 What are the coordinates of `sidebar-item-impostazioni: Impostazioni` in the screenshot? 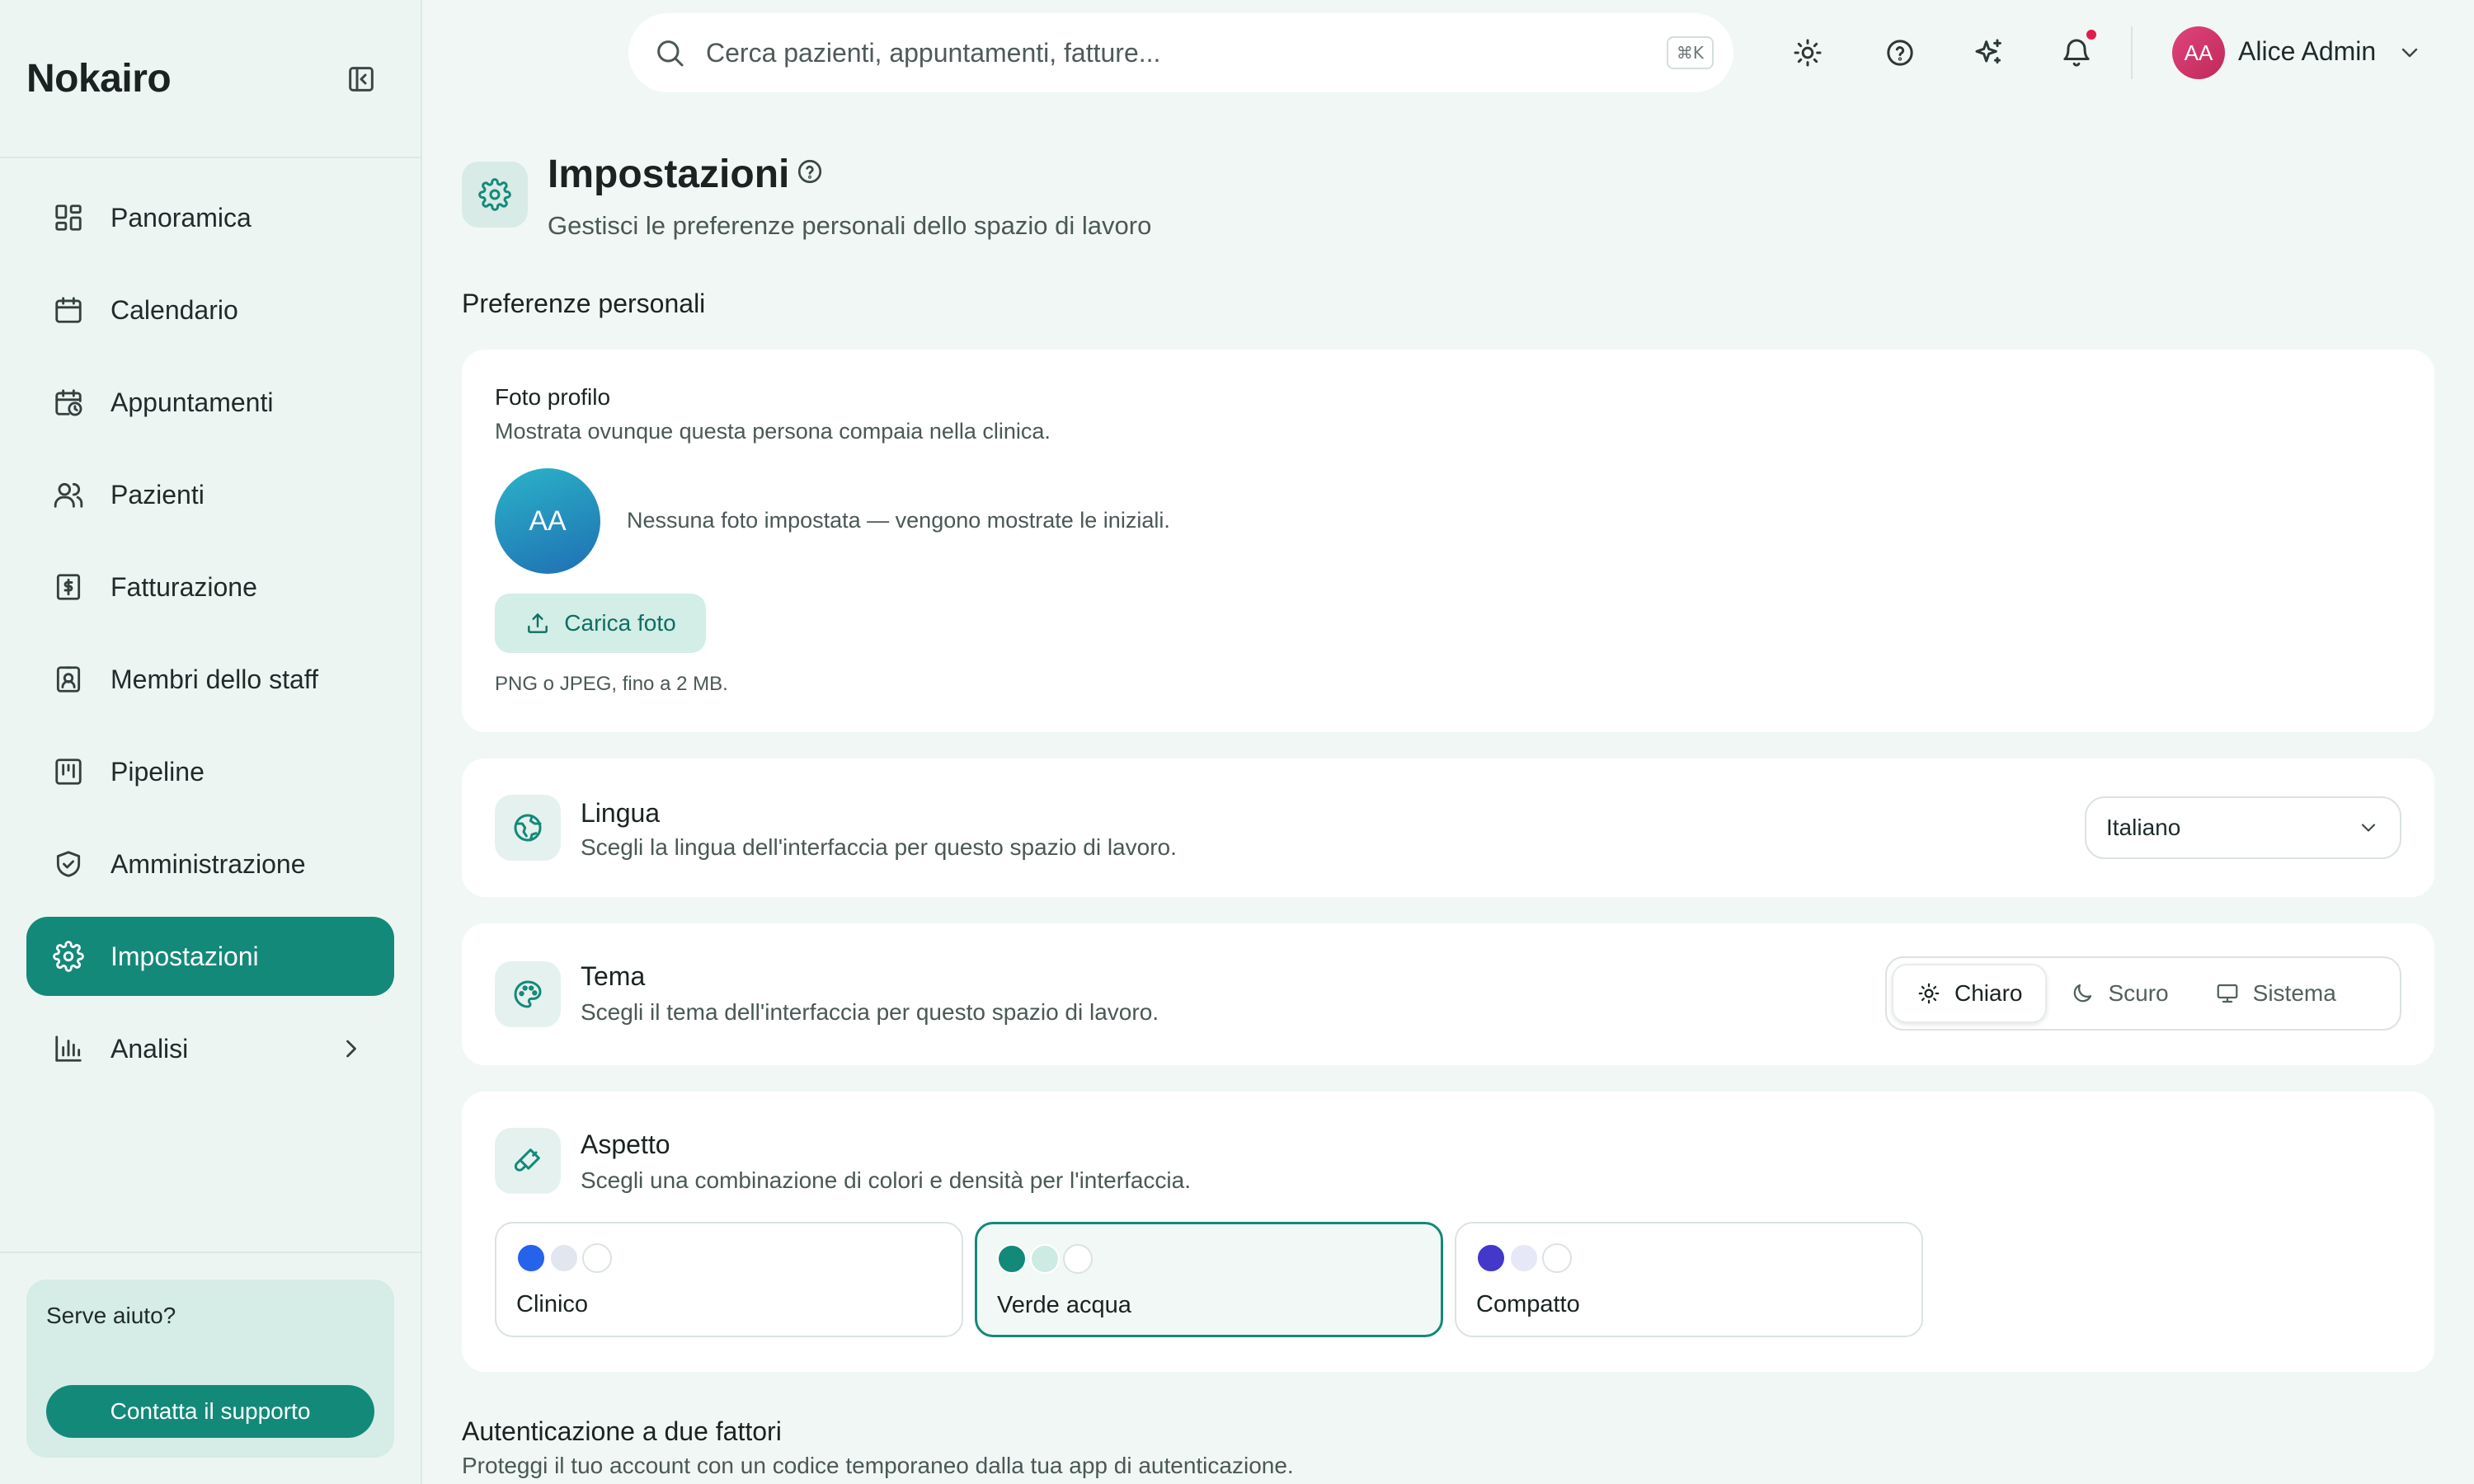 It's located at (210, 956).